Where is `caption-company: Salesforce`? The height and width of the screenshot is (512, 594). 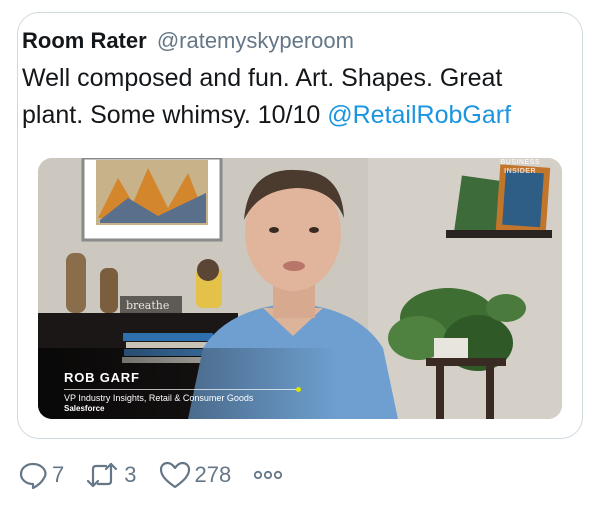
caption-company: Salesforce is located at coordinates (84, 408).